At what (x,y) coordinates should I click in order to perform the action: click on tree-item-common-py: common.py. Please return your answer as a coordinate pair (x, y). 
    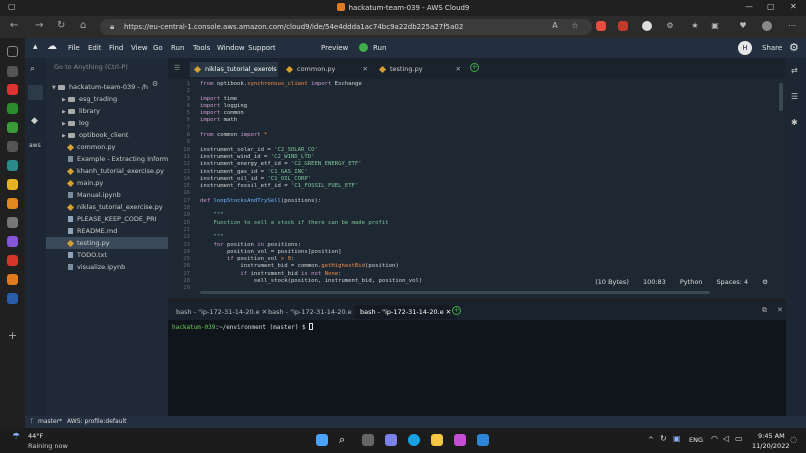
    Looking at the image, I should click on (107, 147).